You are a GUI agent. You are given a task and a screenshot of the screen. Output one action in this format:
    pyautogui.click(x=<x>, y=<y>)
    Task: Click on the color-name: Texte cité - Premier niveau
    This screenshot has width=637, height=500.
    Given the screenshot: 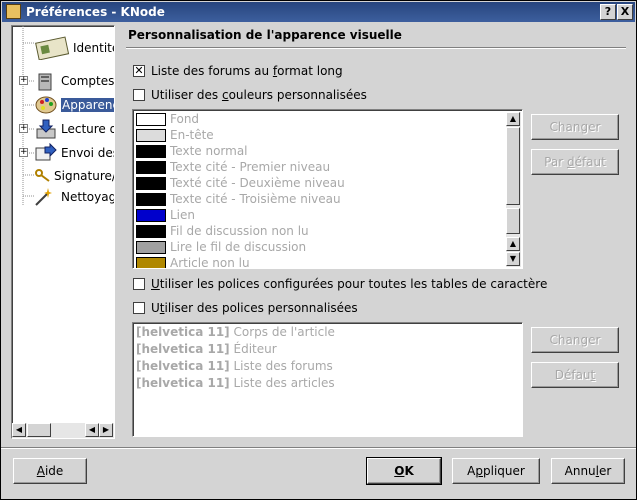 What is the action you would take?
    pyautogui.click(x=250, y=167)
    